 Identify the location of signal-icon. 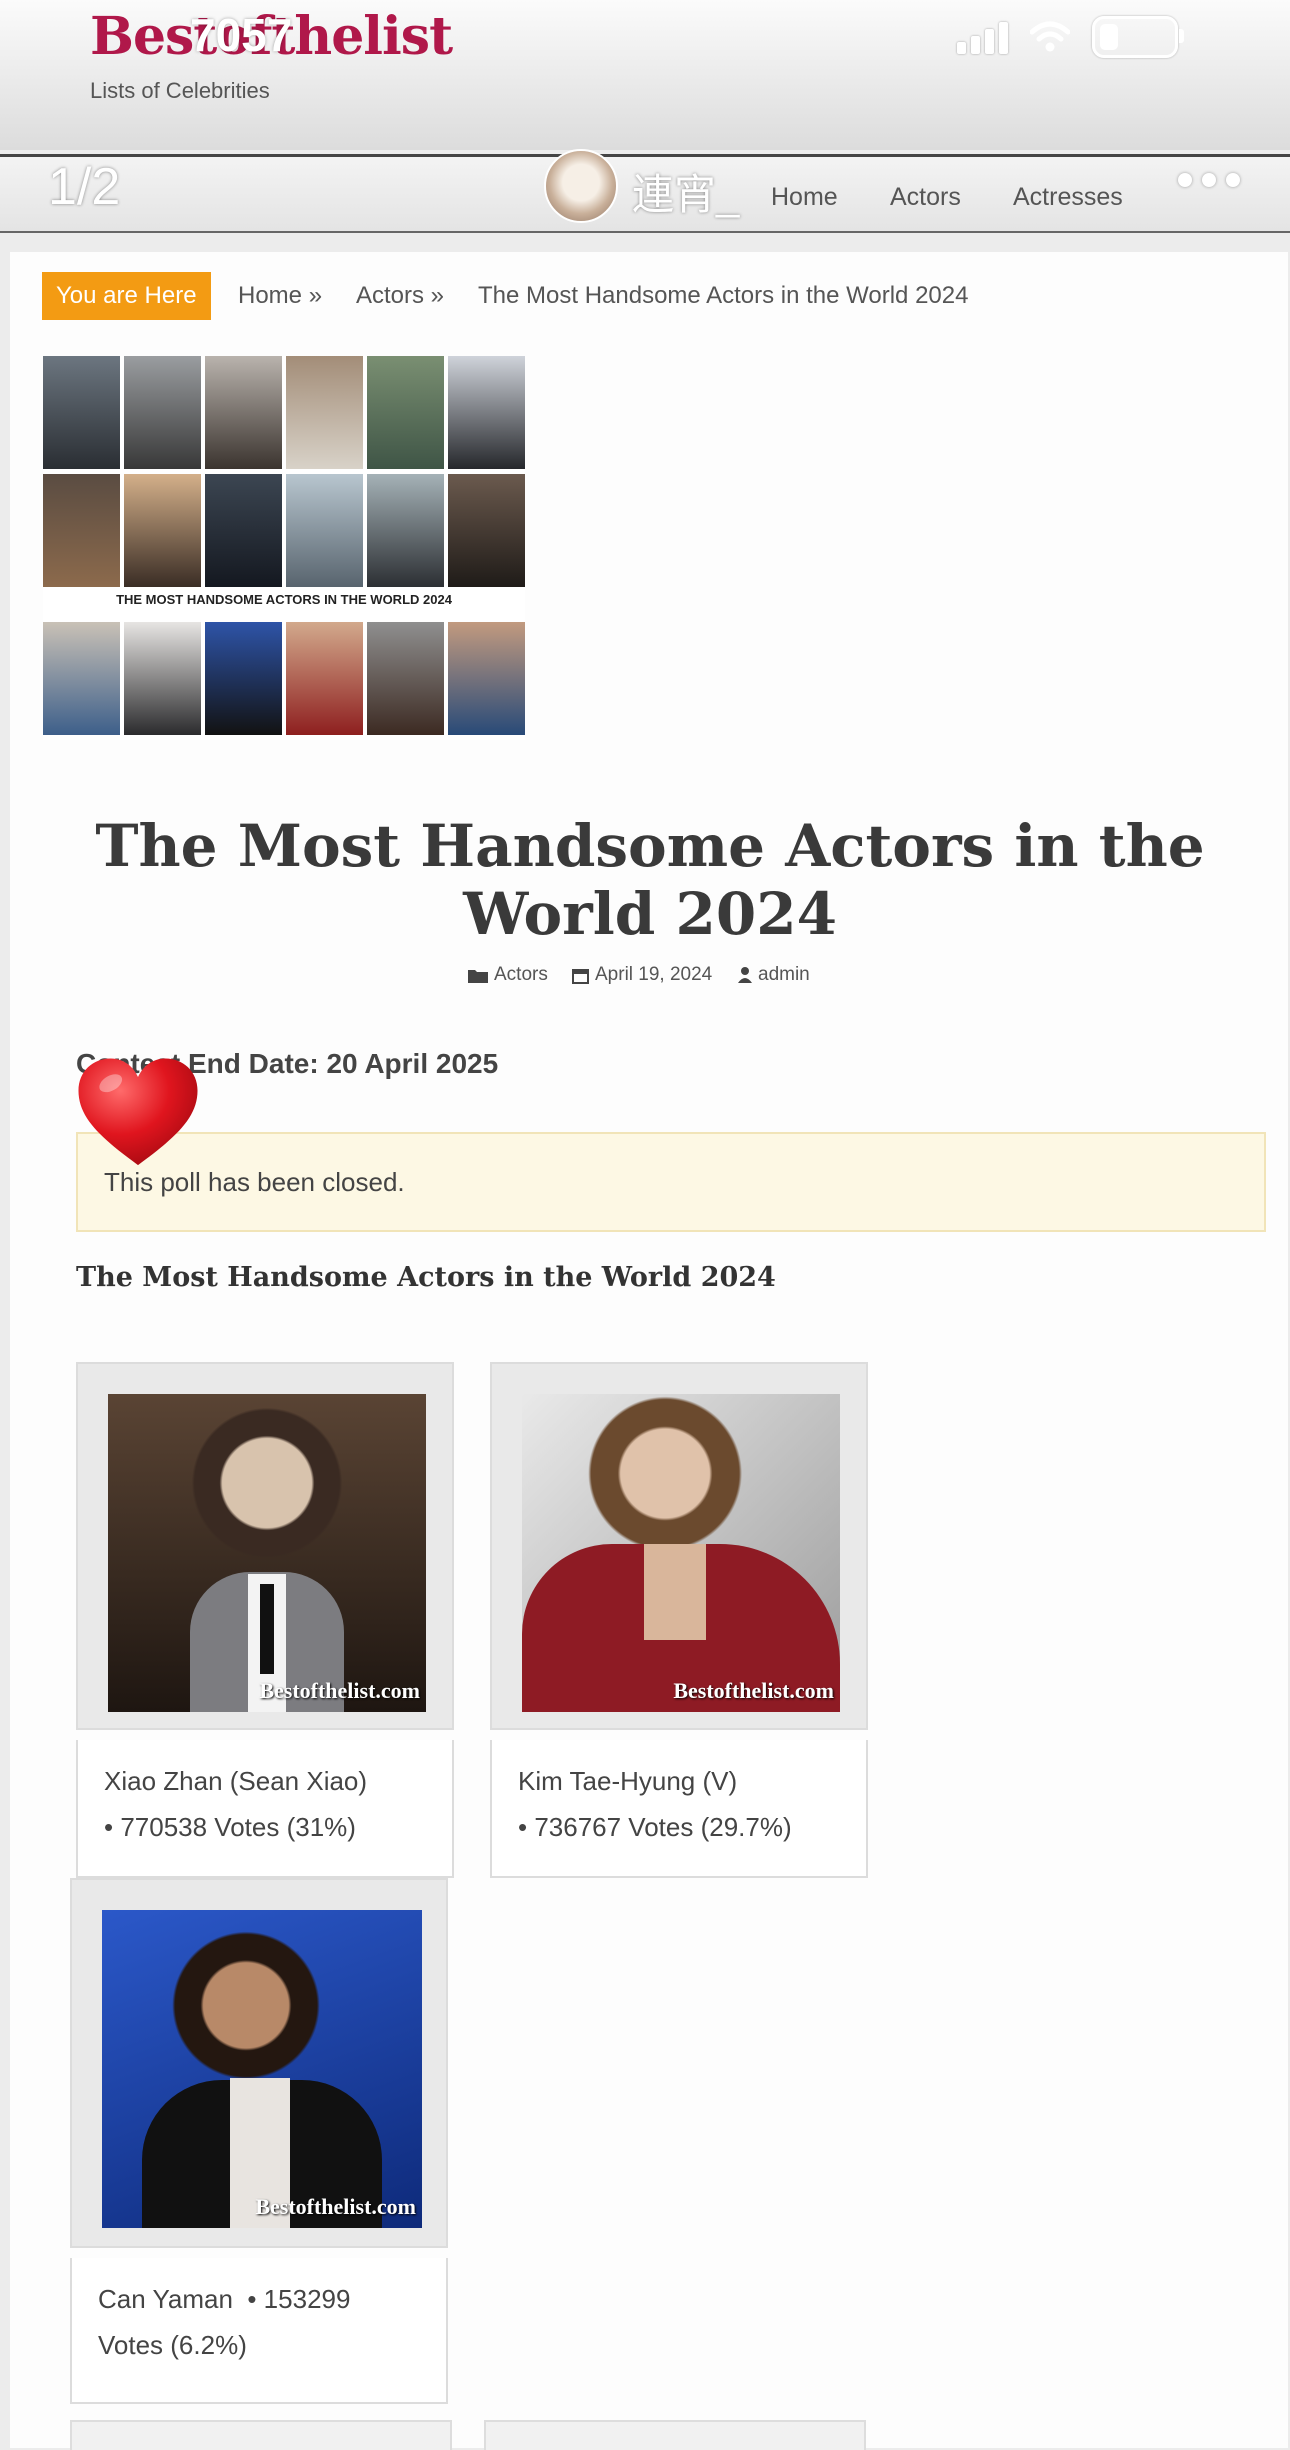
(982, 37).